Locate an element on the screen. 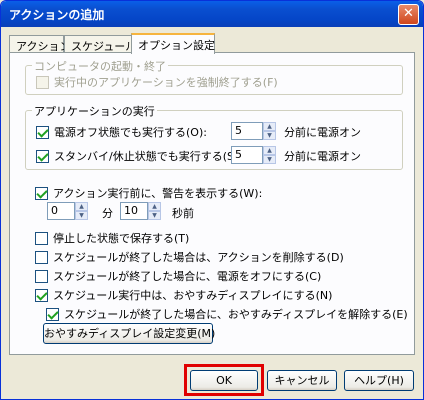 The width and height of the screenshot is (424, 400). power-off-checkbox is located at coordinates (42, 132).